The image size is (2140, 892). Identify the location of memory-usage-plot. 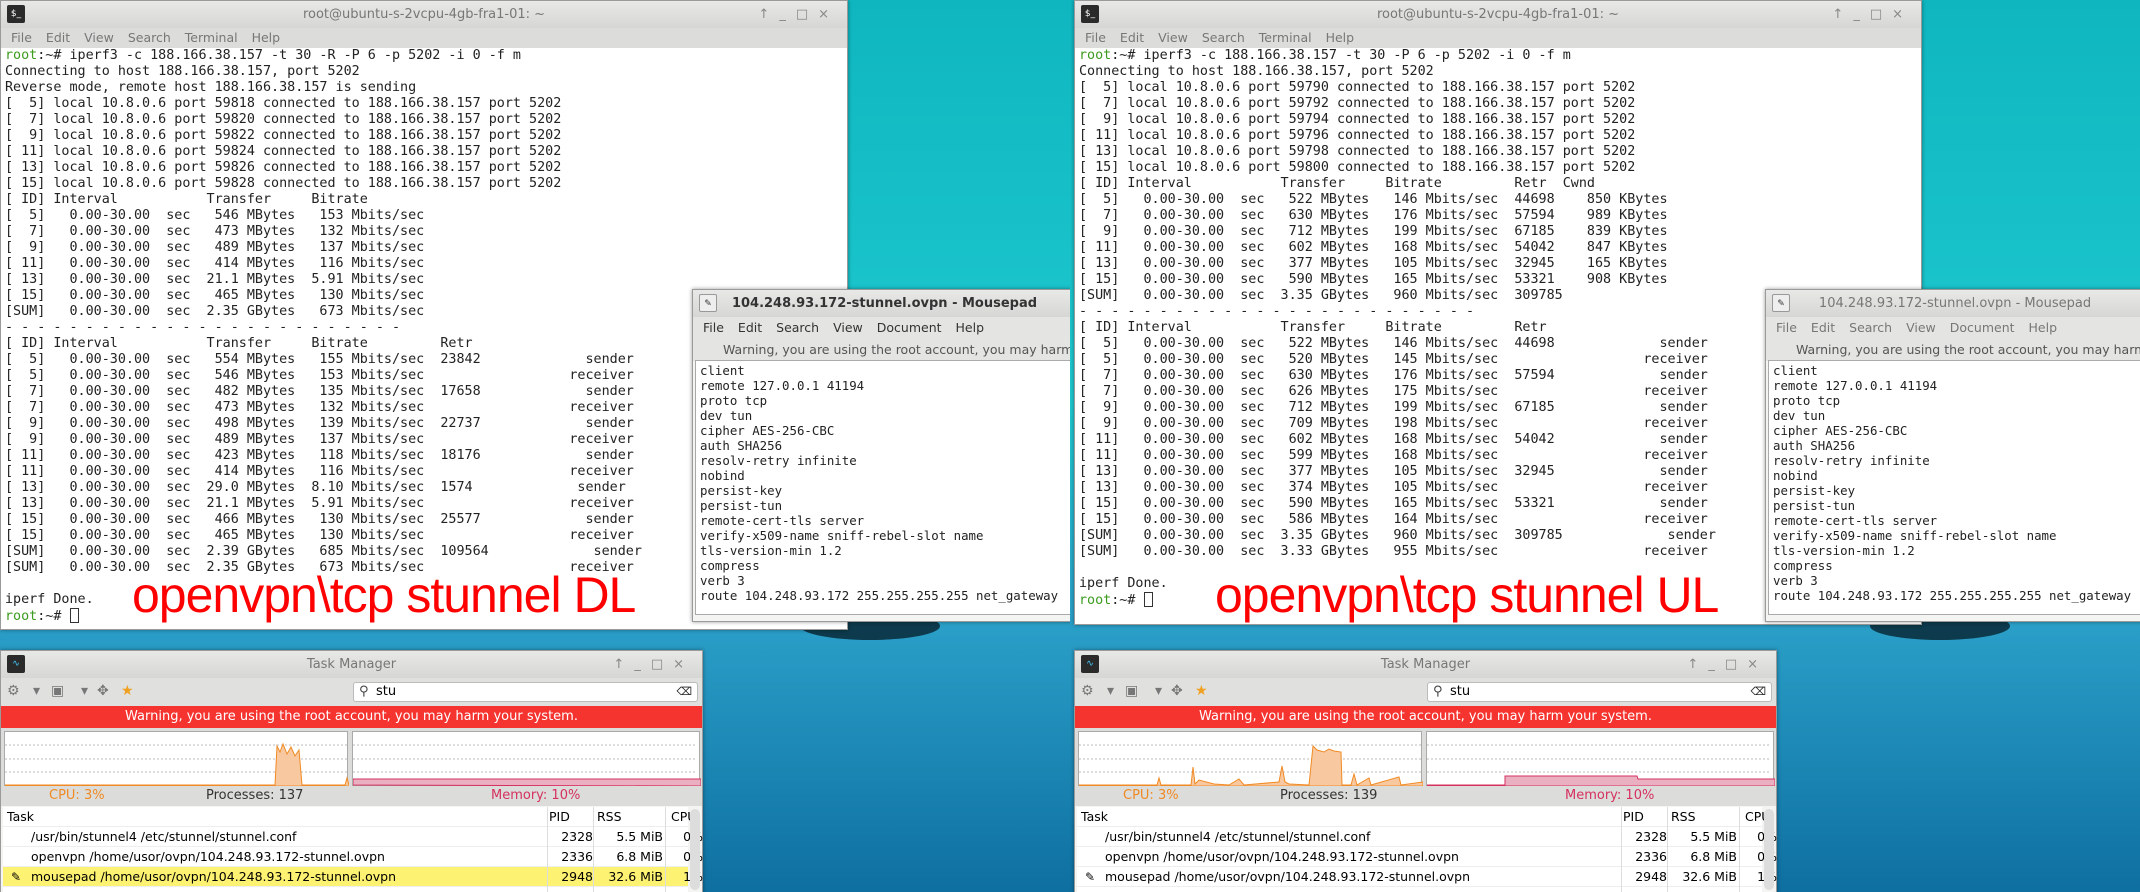
(1601, 765).